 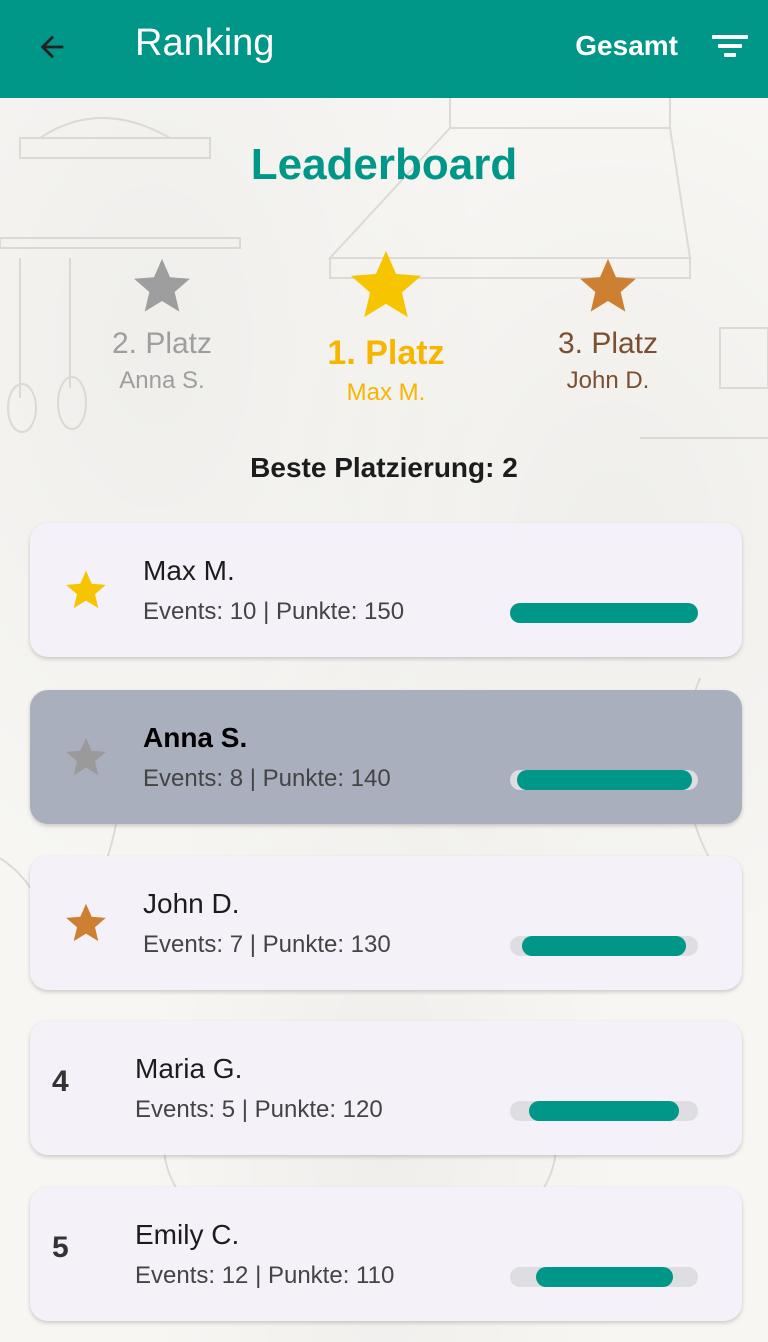 What do you see at coordinates (386, 353) in the screenshot?
I see `podium-first-place: 1. Platz` at bounding box center [386, 353].